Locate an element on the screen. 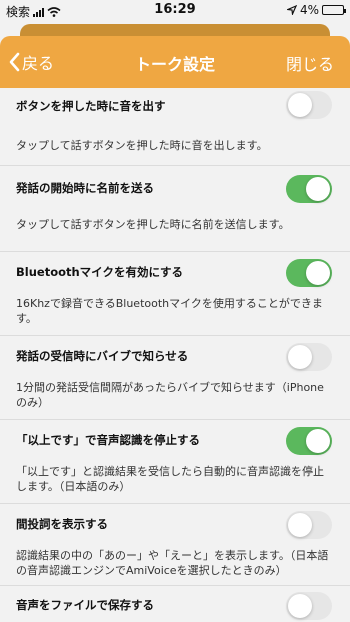  setting-description: タップして話すボタンを押した時に名前を送信します。 is located at coordinates (153, 224).